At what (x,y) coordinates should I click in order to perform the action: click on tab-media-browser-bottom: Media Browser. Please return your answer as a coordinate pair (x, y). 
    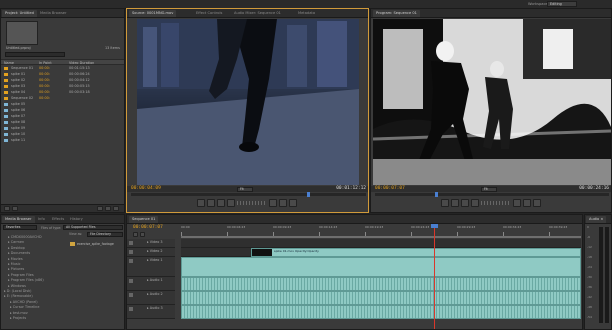
    Looking at the image, I should click on (18, 219).